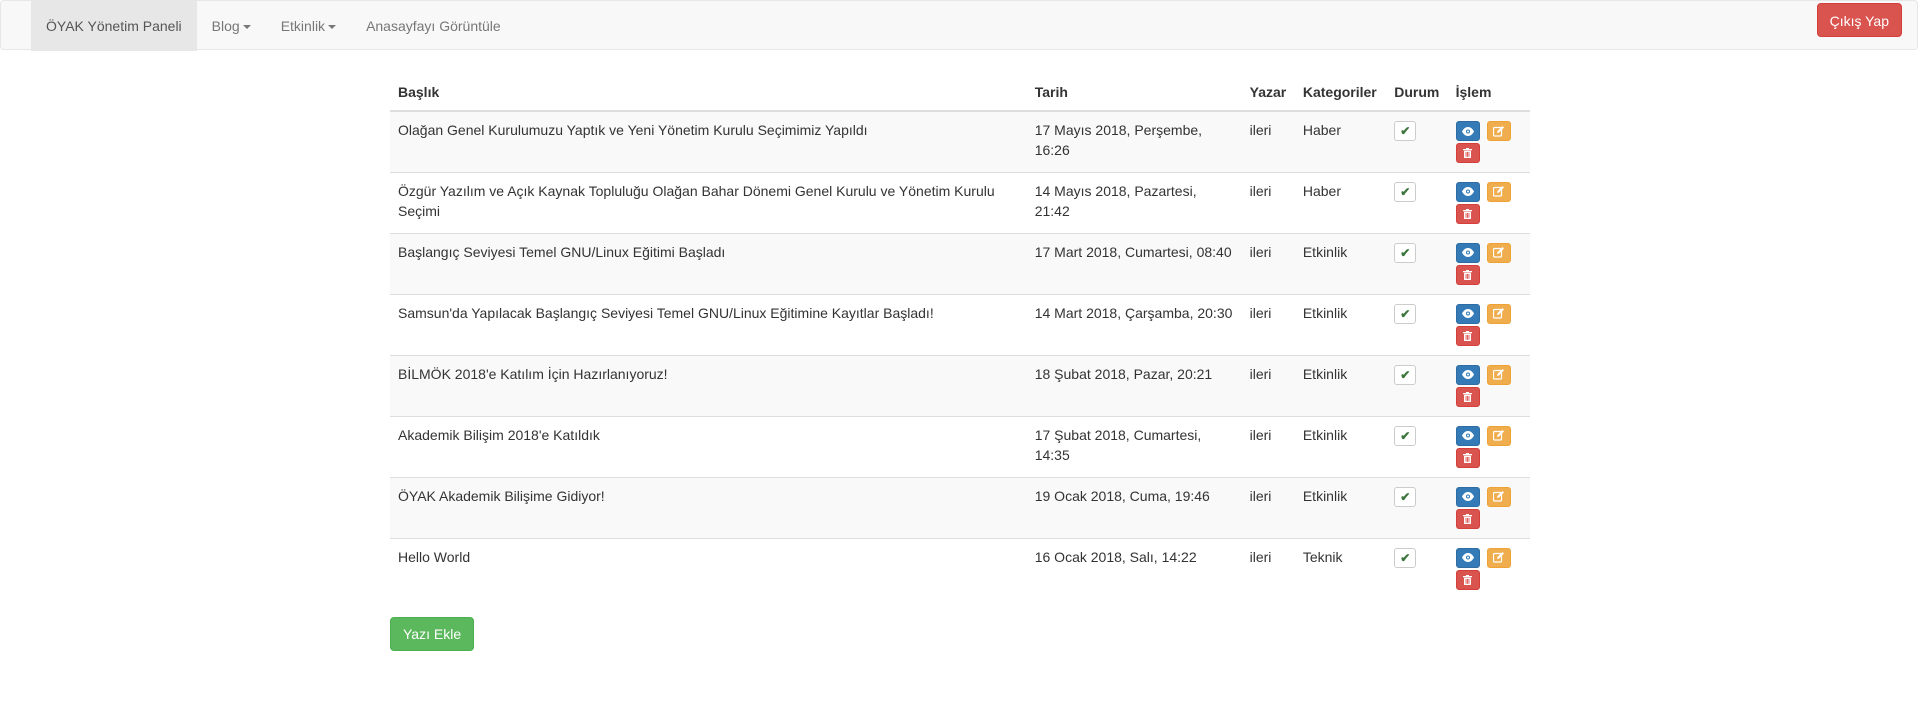 This screenshot has height=710, width=1920. I want to click on nav-brand-panel: ÖYAK Yönetim Paneli, so click(114, 26).